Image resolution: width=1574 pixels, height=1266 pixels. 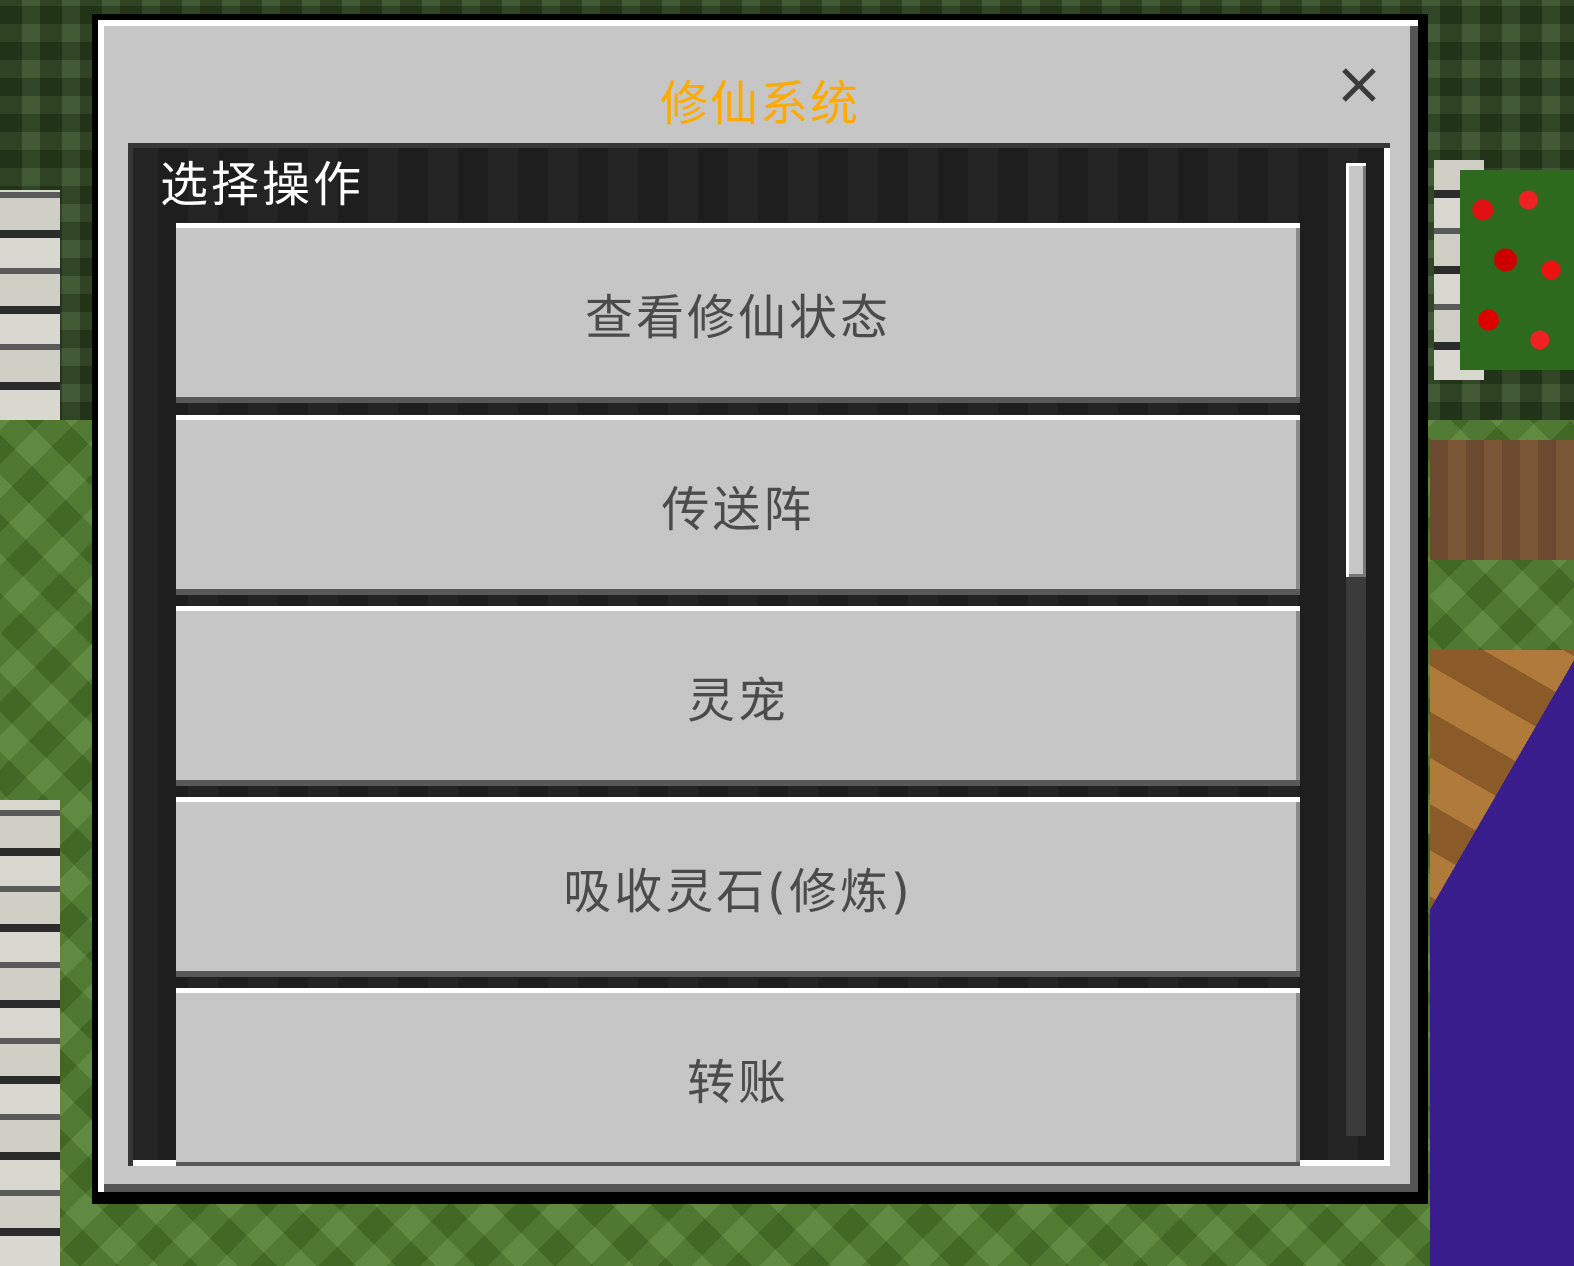 I want to click on option-label: 查看修仙状态, so click(x=737, y=318).